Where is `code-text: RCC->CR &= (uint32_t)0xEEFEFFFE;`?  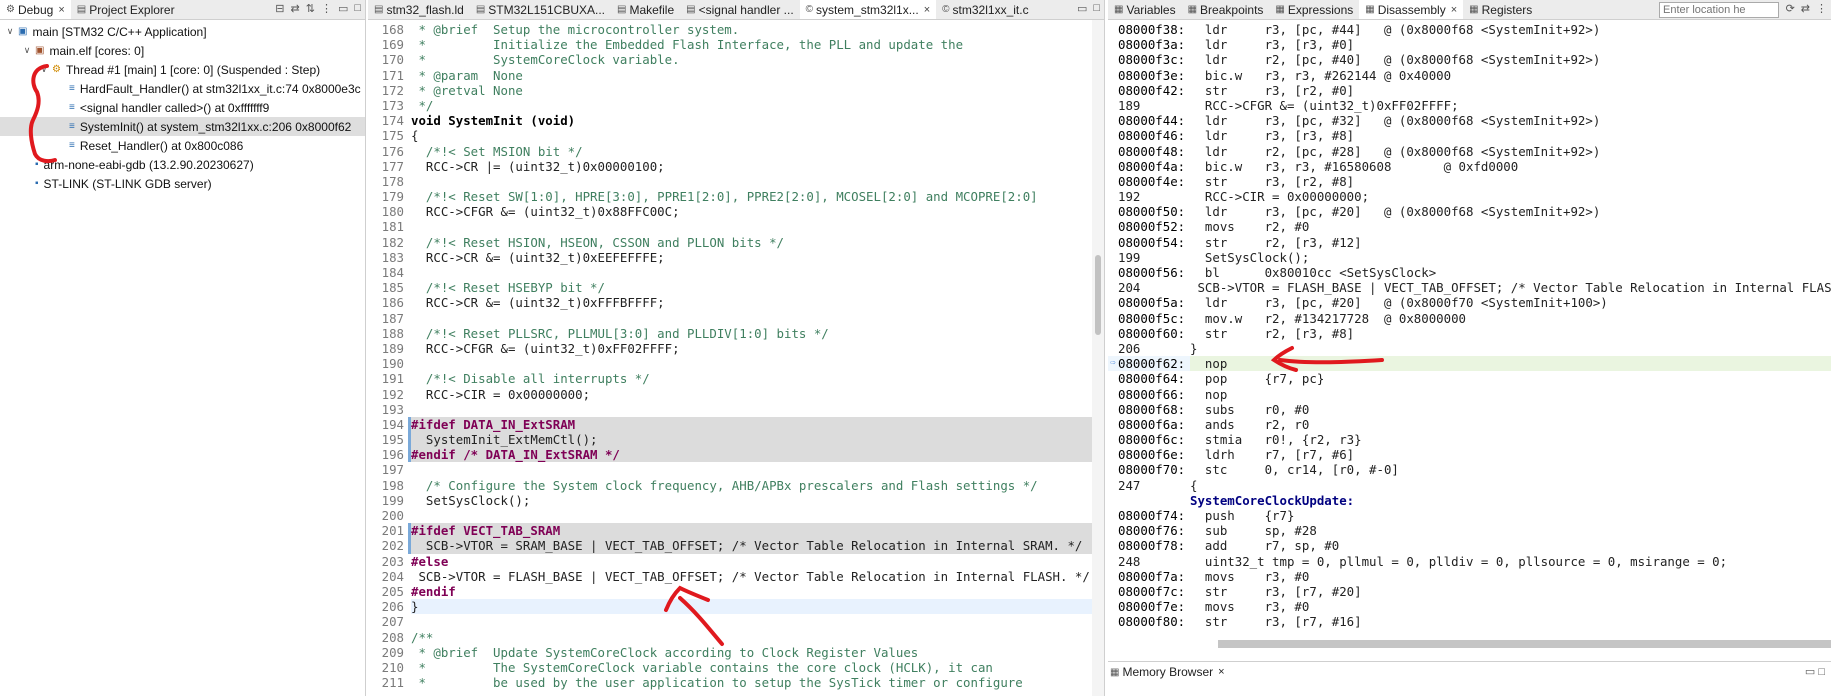
code-text: RCC->CR &= (uint32_t)0xEEFEFFFE; is located at coordinates (538, 257).